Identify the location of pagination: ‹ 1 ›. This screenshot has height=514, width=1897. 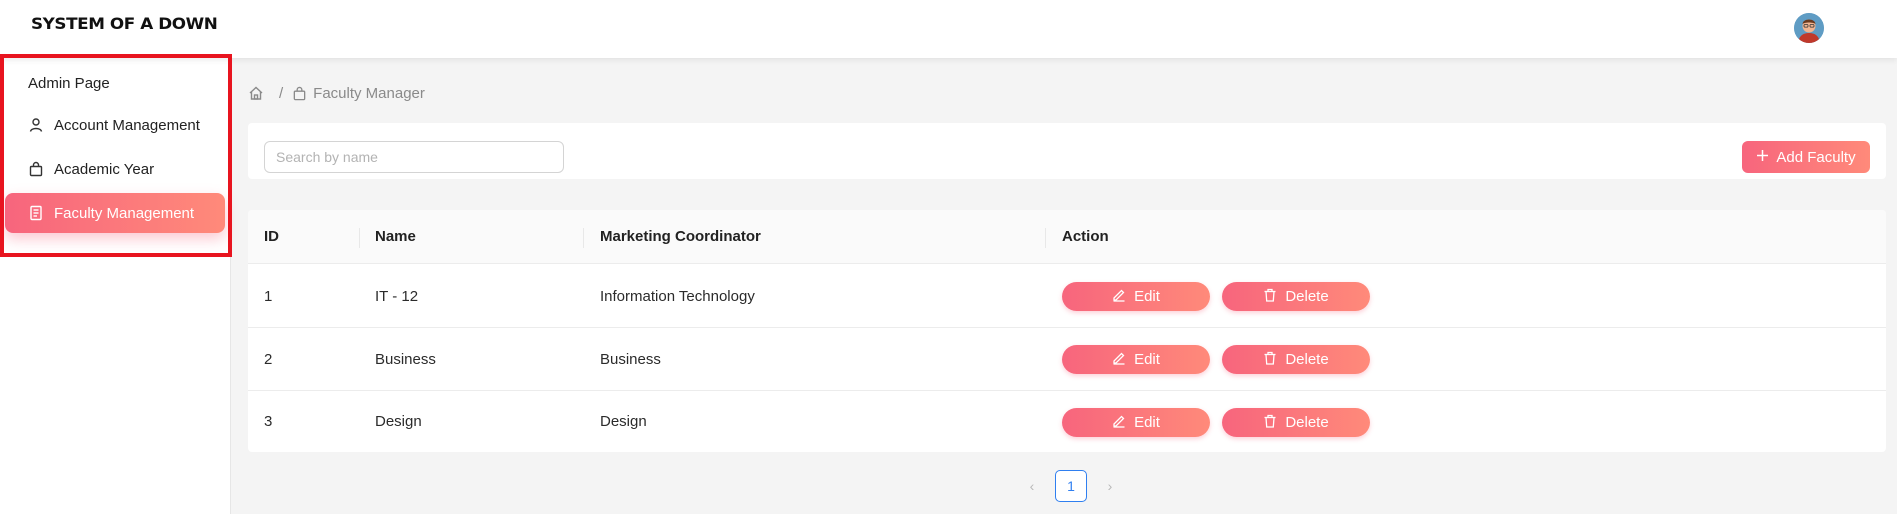
(1071, 486).